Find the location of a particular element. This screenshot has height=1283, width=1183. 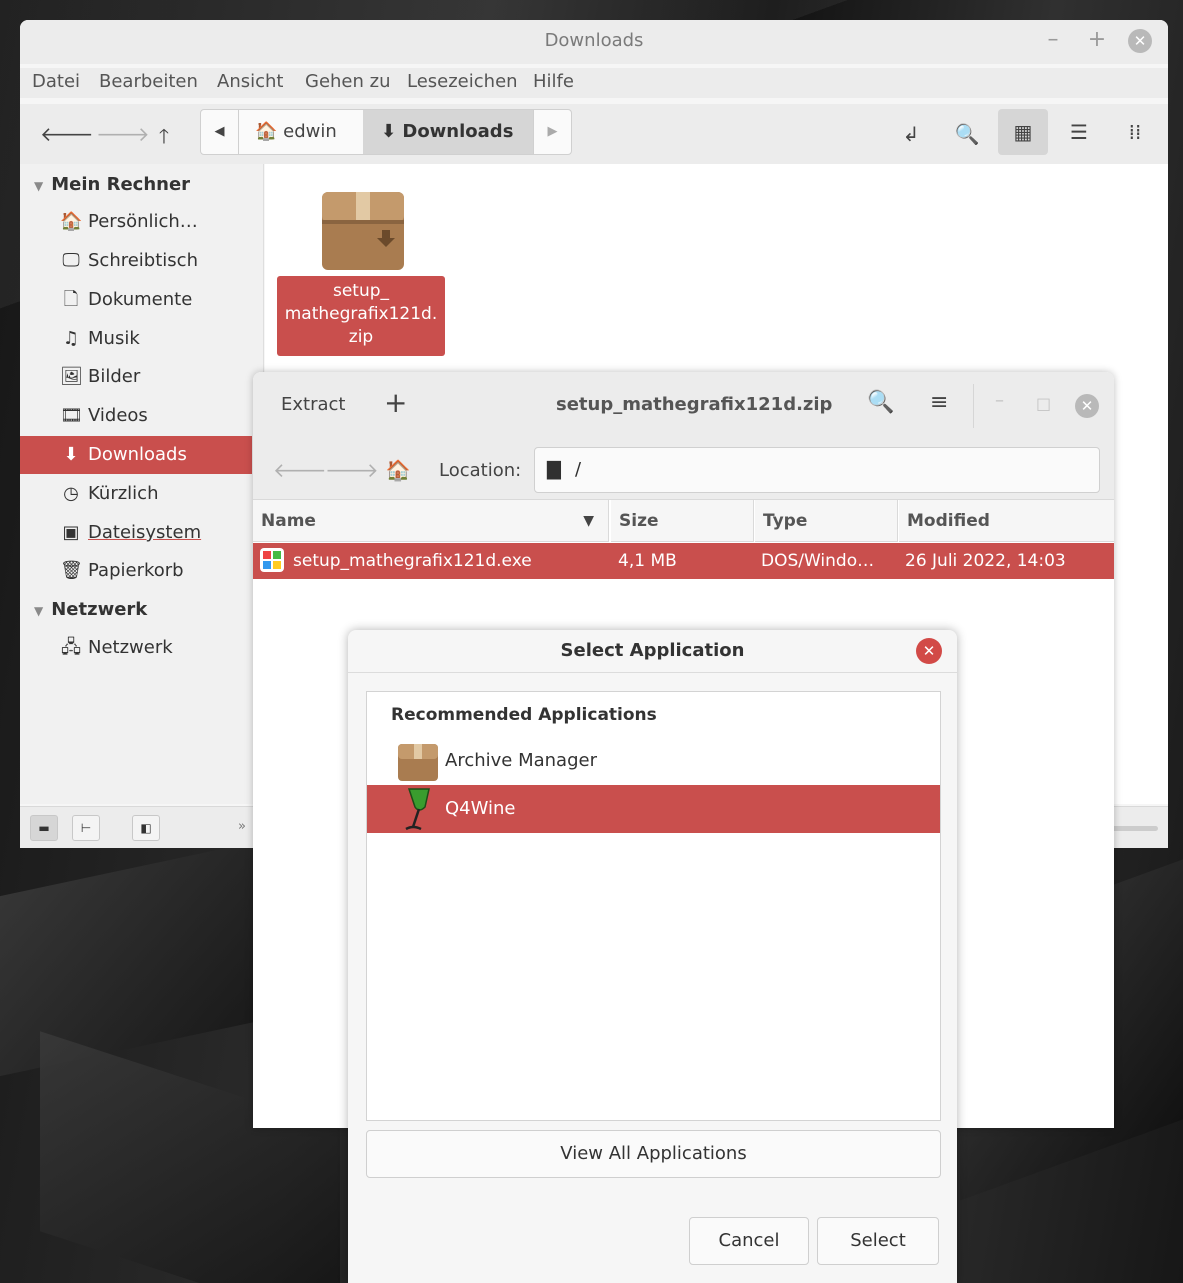

select-button: Select is located at coordinates (878, 1241).